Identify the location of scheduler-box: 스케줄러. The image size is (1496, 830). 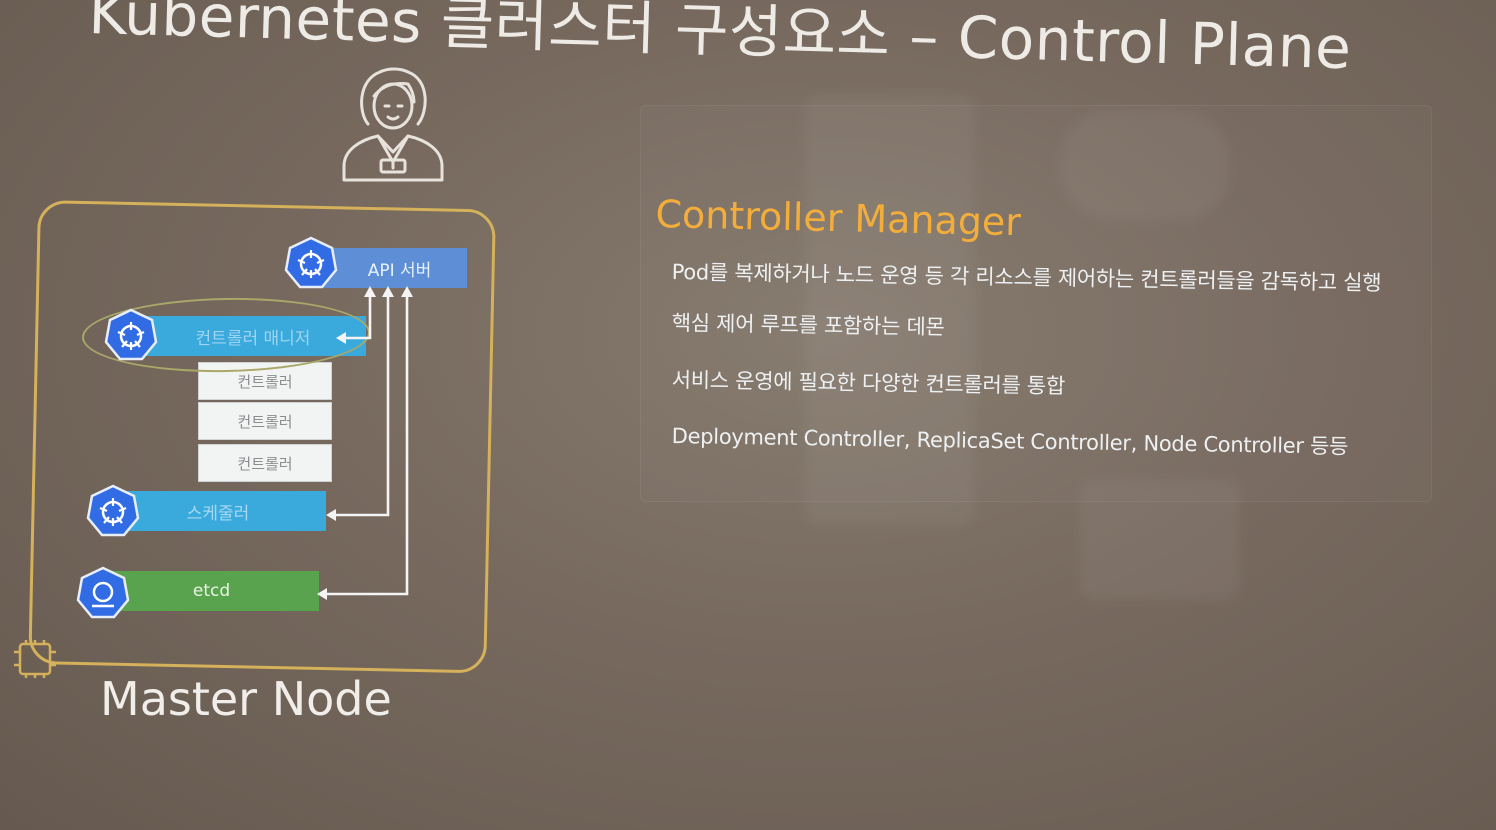
(218, 511).